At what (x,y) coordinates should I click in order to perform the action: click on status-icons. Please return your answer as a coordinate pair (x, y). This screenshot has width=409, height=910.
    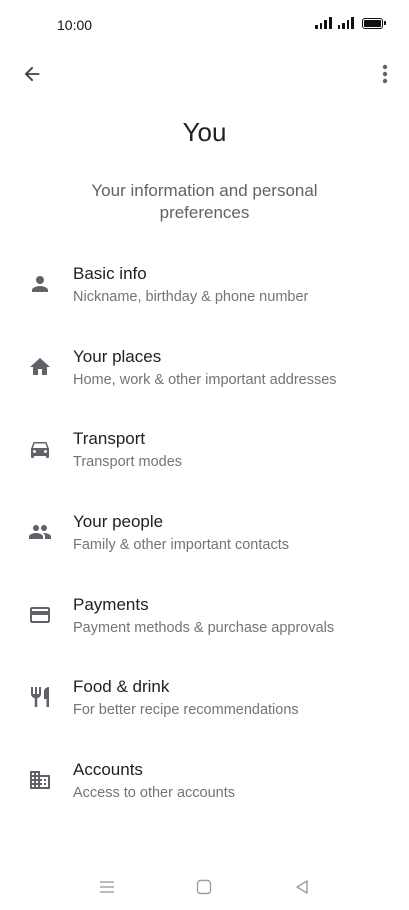
    Looking at the image, I should click on (350, 23).